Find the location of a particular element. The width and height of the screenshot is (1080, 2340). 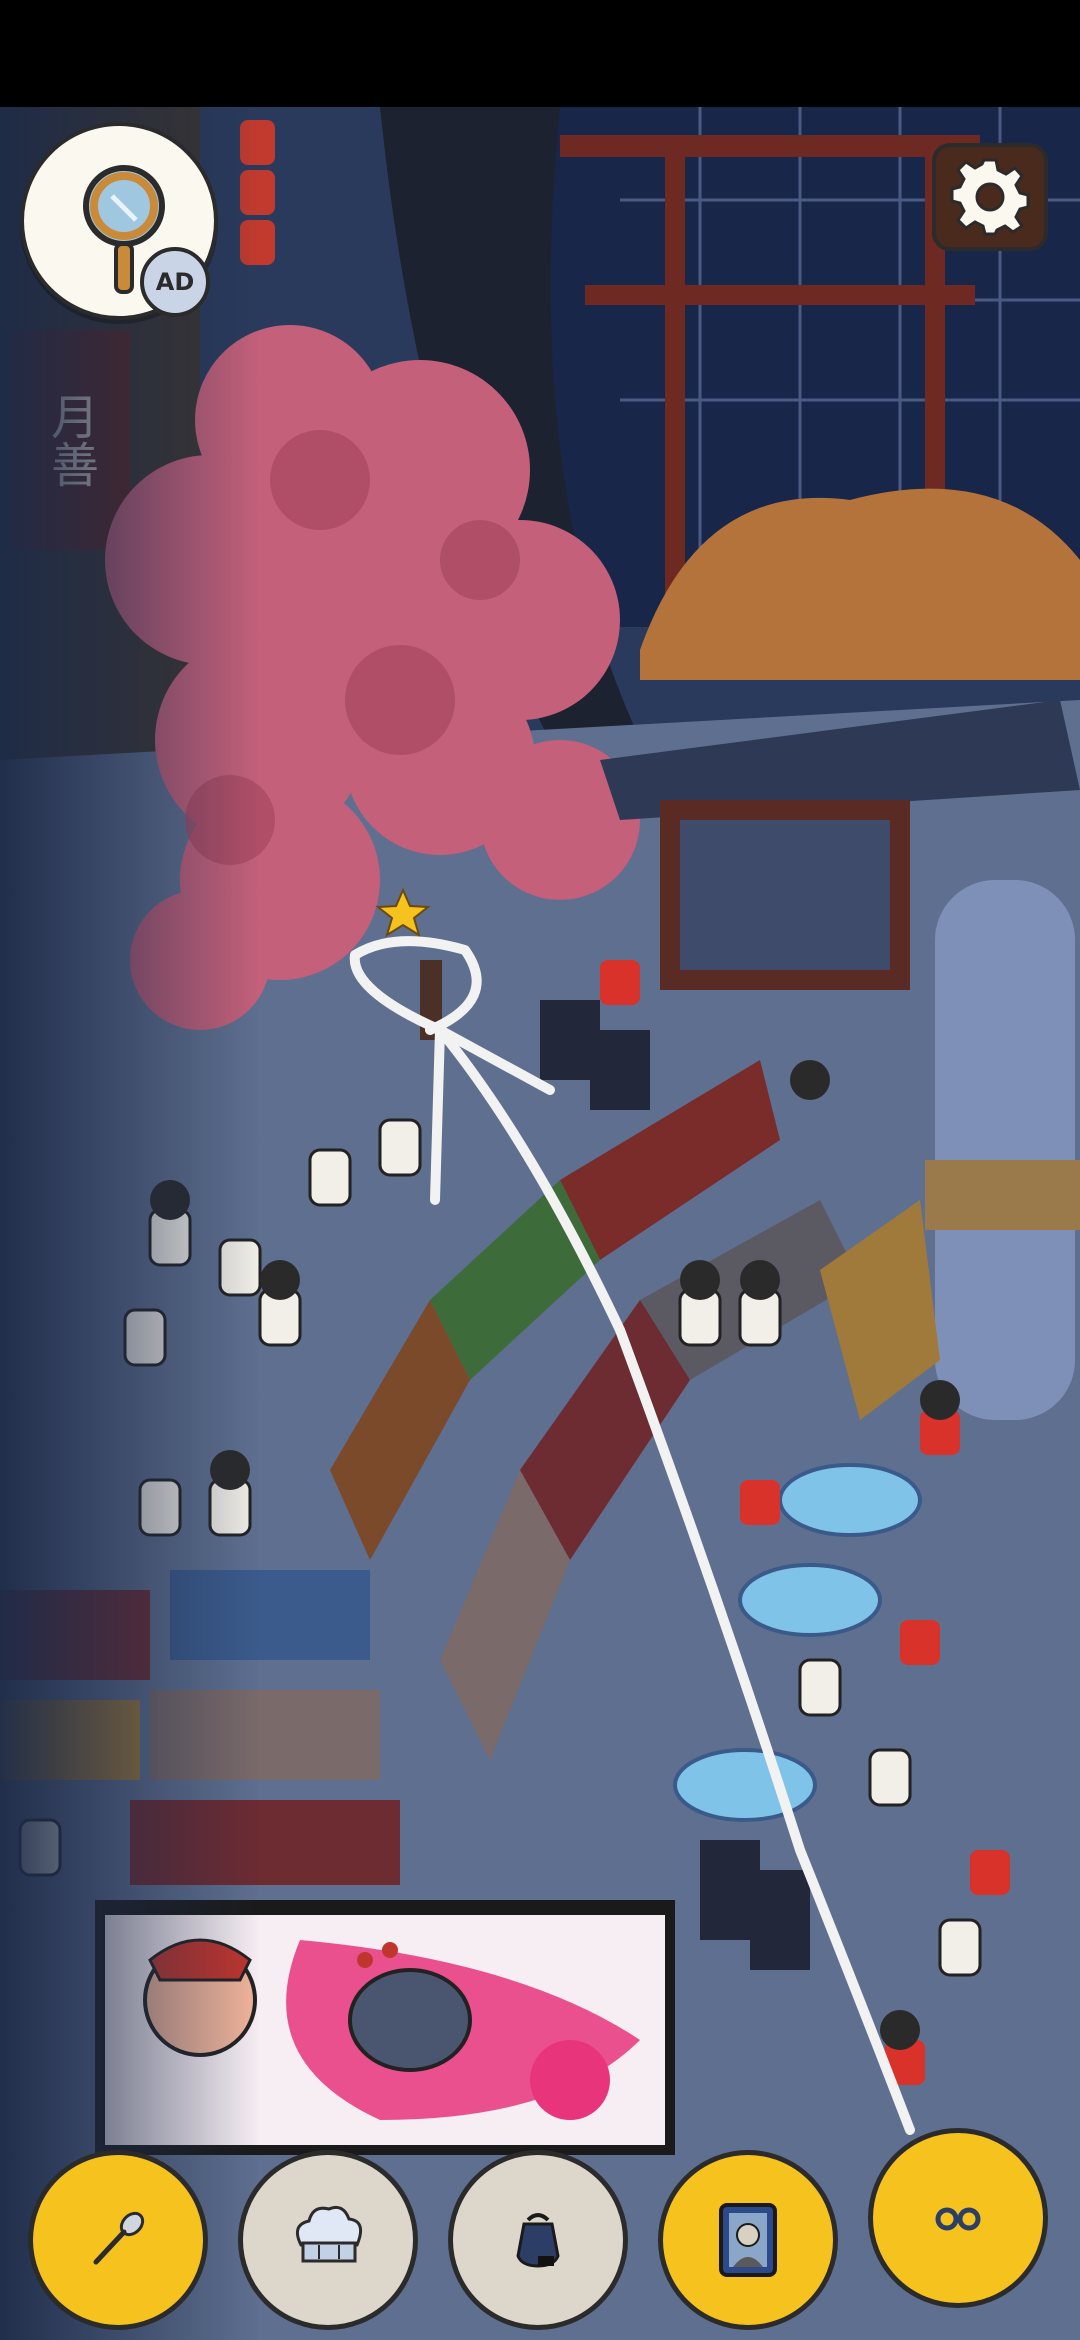

portrait-item is located at coordinates (748, 2240).